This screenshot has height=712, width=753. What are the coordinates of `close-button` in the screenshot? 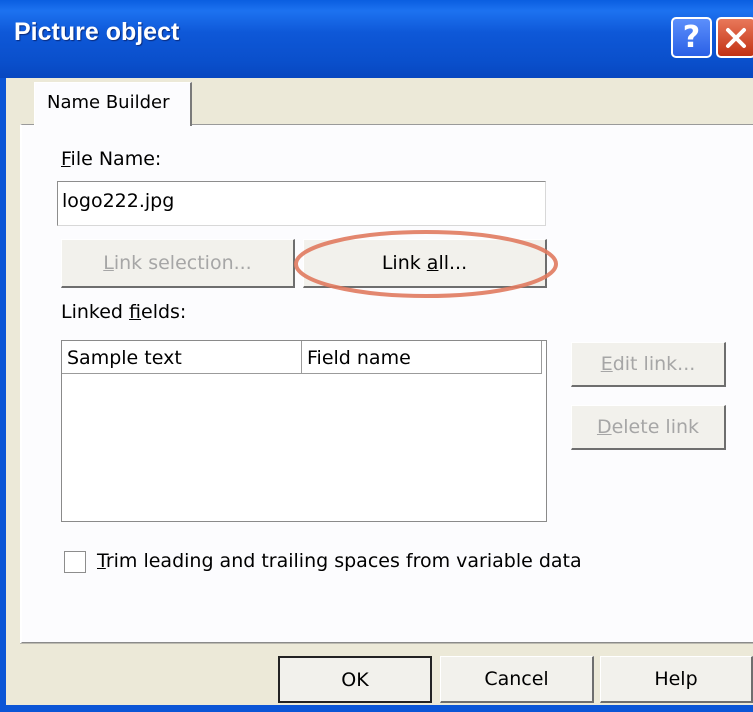 It's located at (734, 37).